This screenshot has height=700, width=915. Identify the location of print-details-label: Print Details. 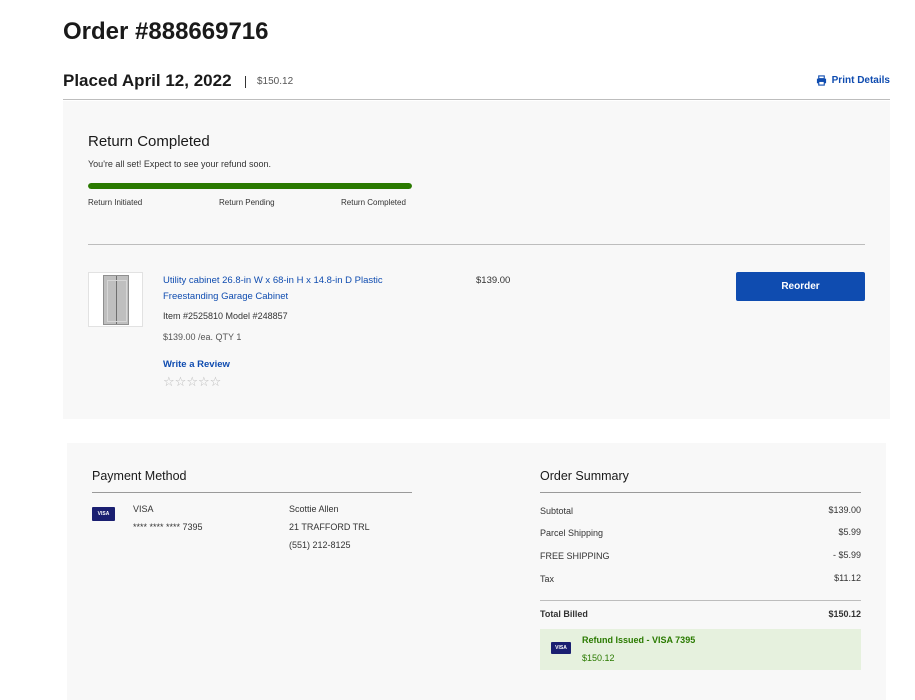
(860, 80).